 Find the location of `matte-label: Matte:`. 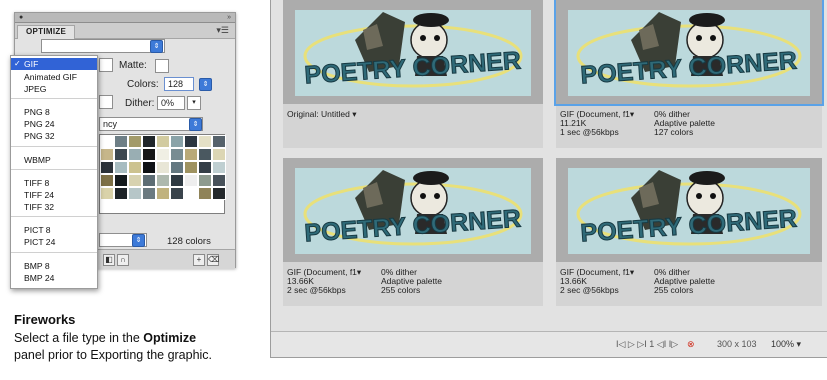

matte-label: Matte: is located at coordinates (133, 65).